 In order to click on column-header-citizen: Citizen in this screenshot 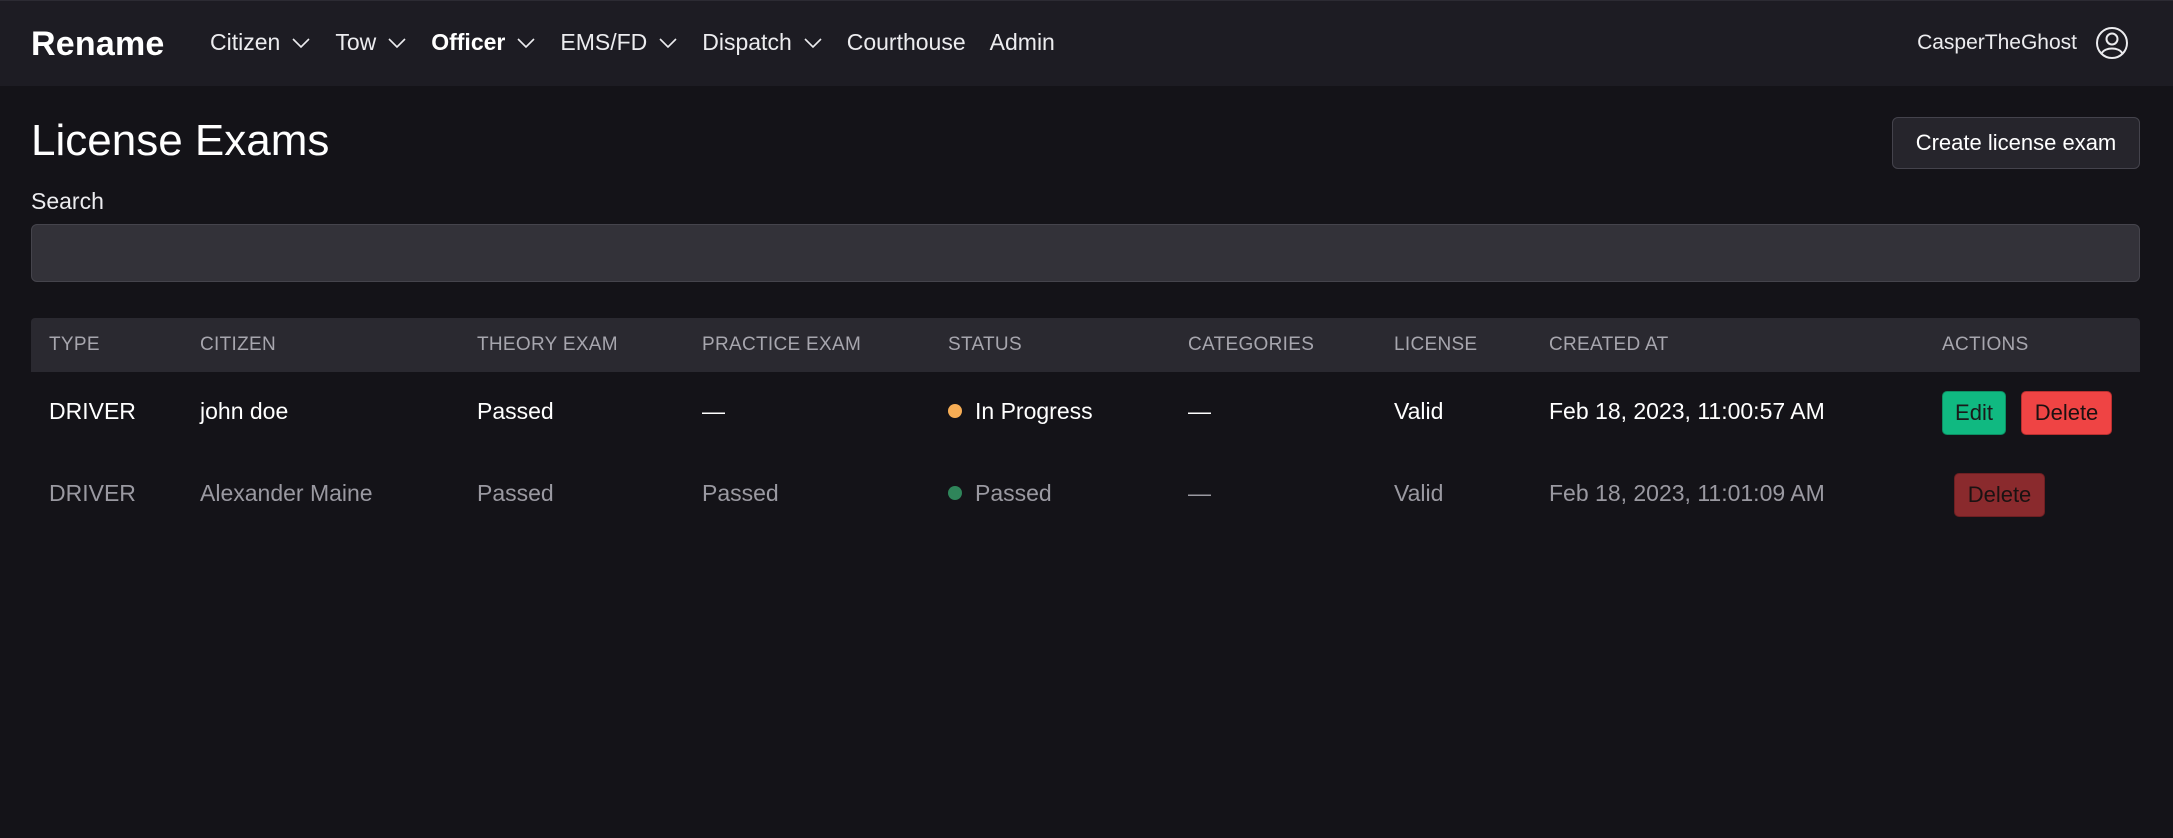, I will do `click(238, 345)`.